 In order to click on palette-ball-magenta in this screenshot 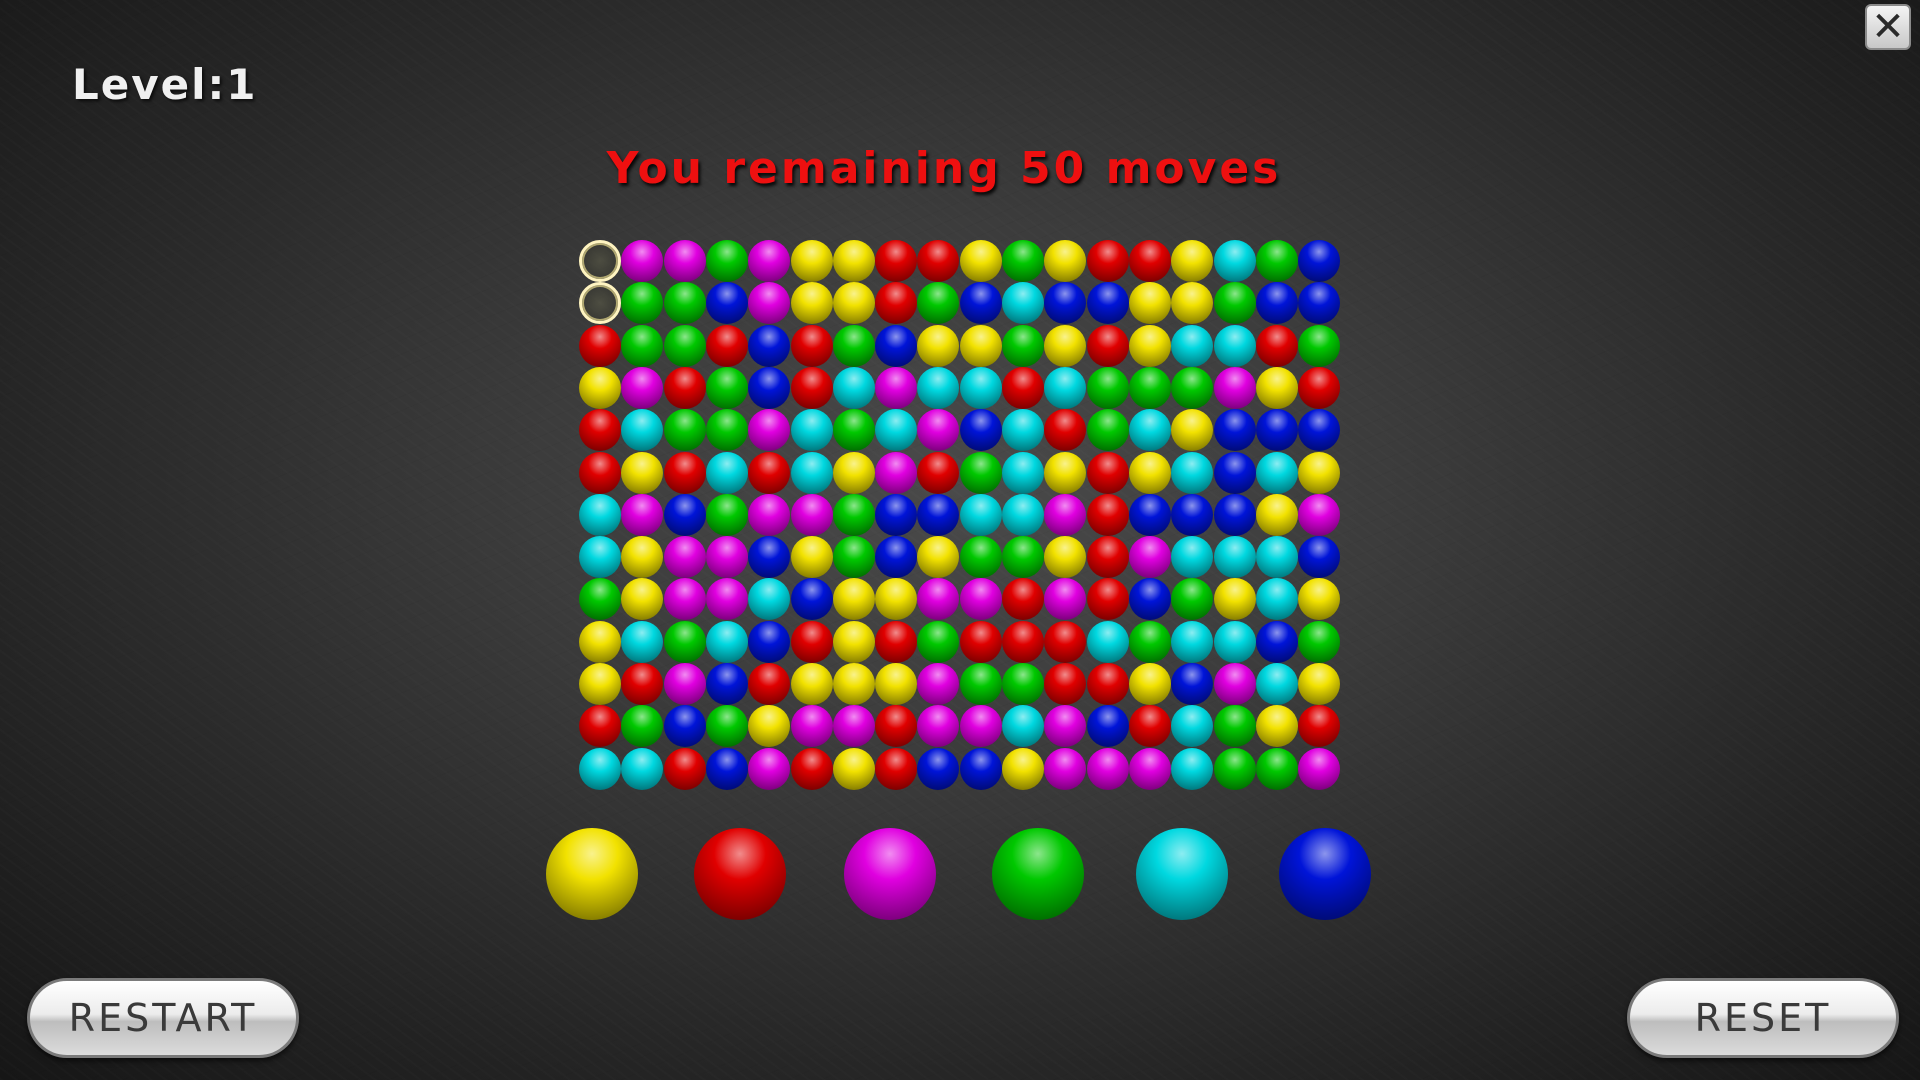, I will do `click(890, 874)`.